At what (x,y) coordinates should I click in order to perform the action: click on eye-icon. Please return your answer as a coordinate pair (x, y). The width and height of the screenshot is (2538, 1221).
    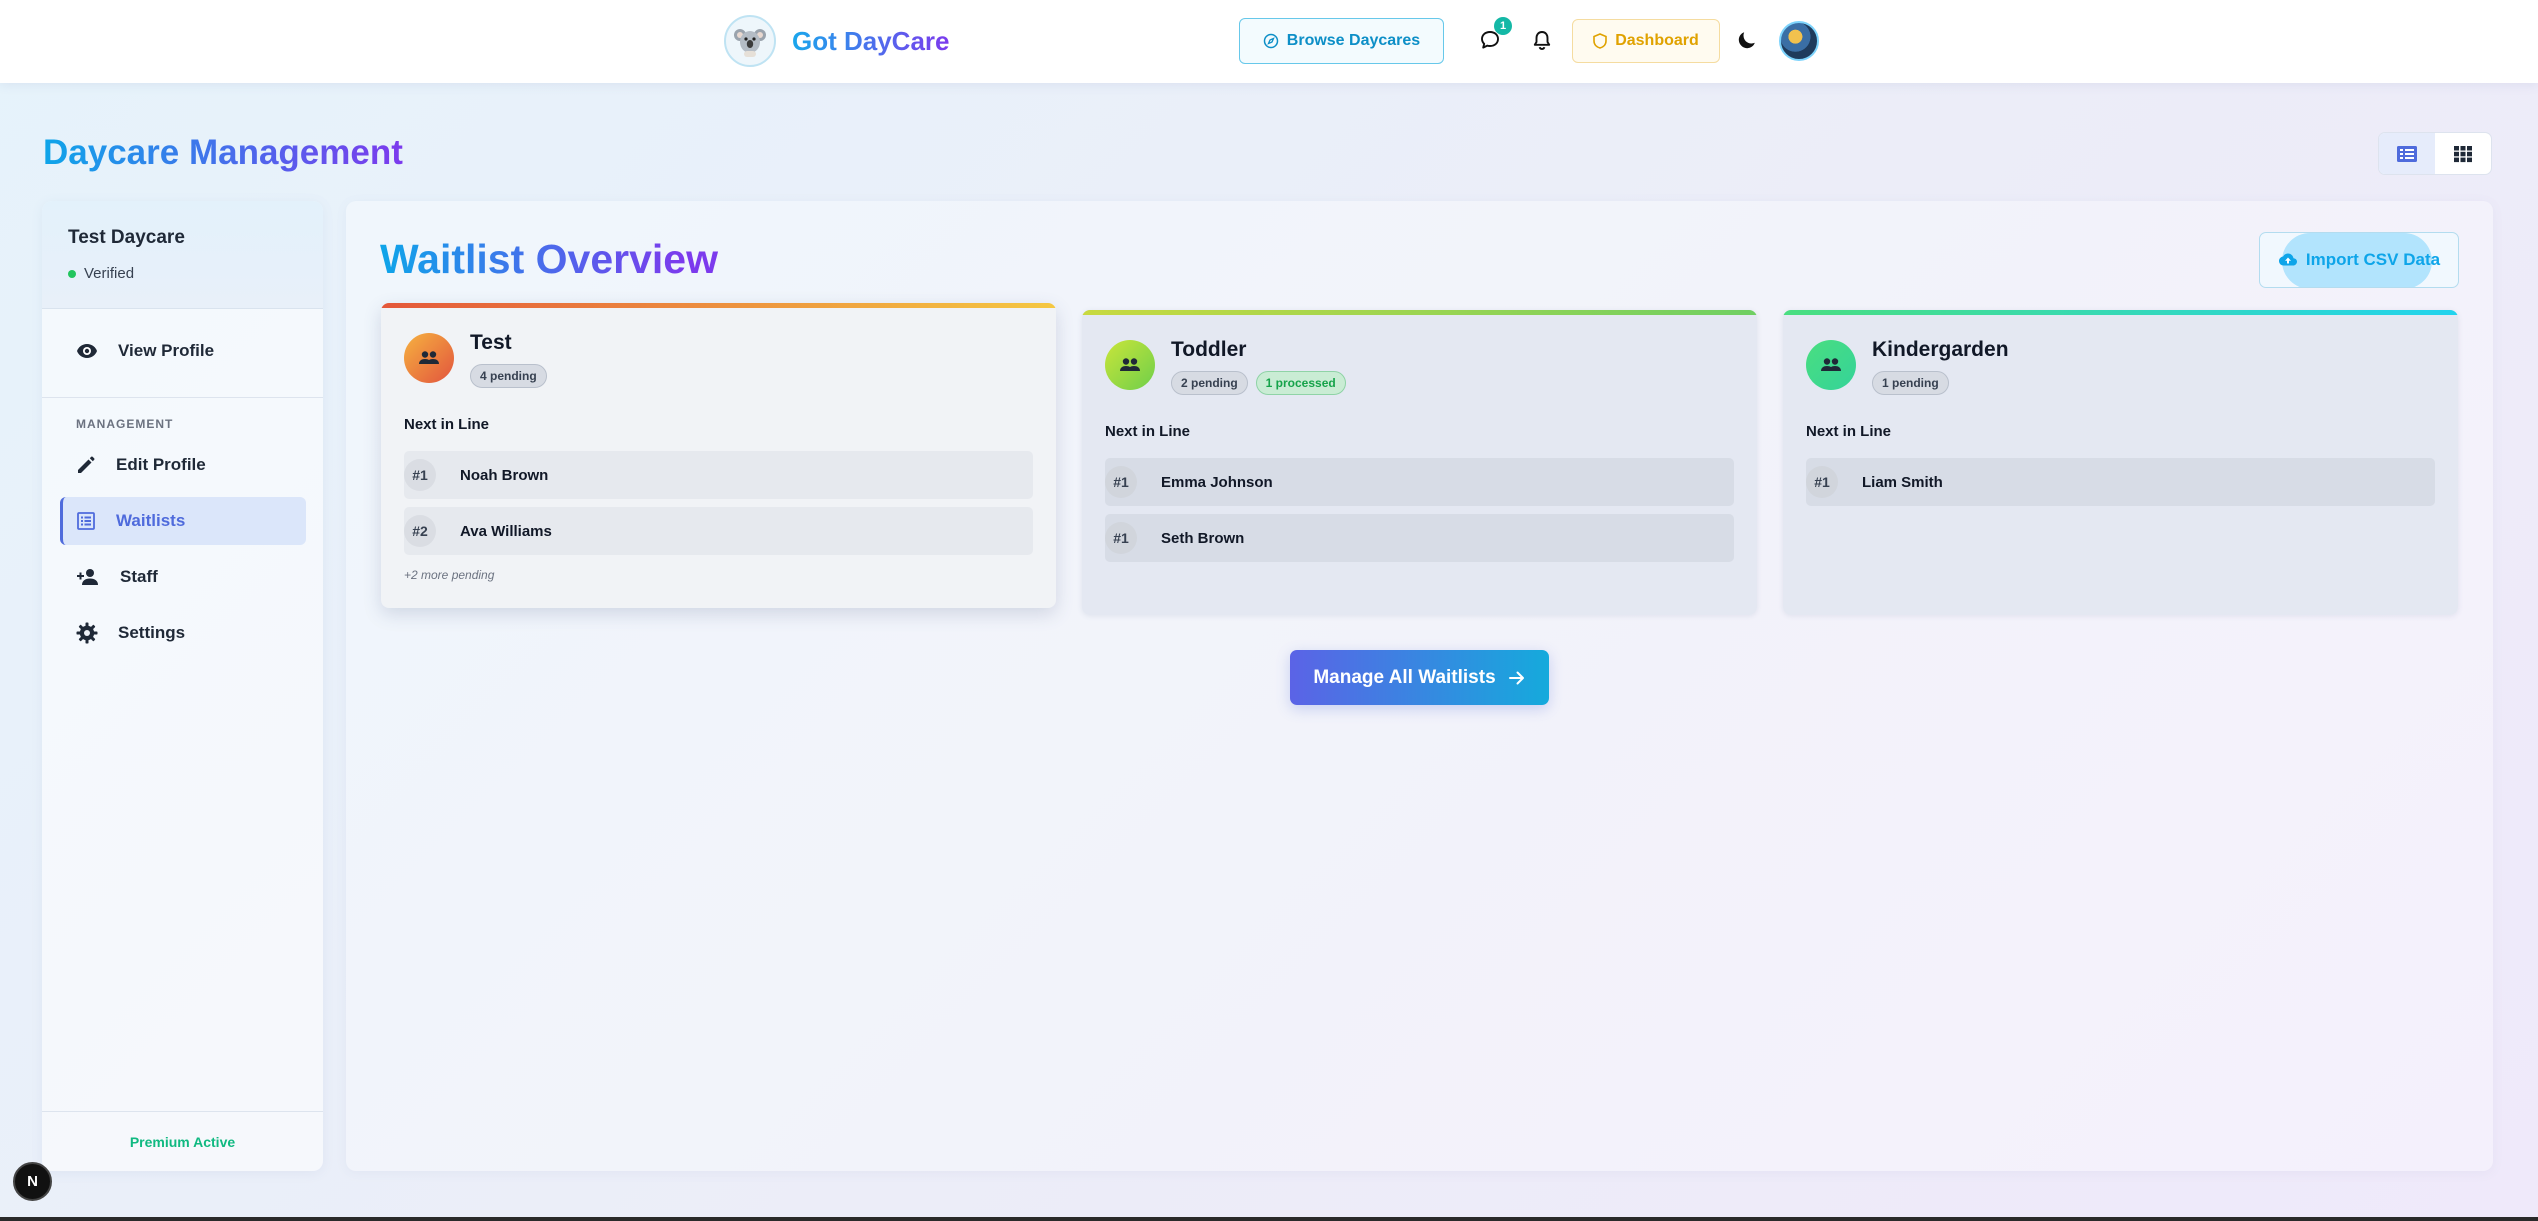
    Looking at the image, I should click on (87, 351).